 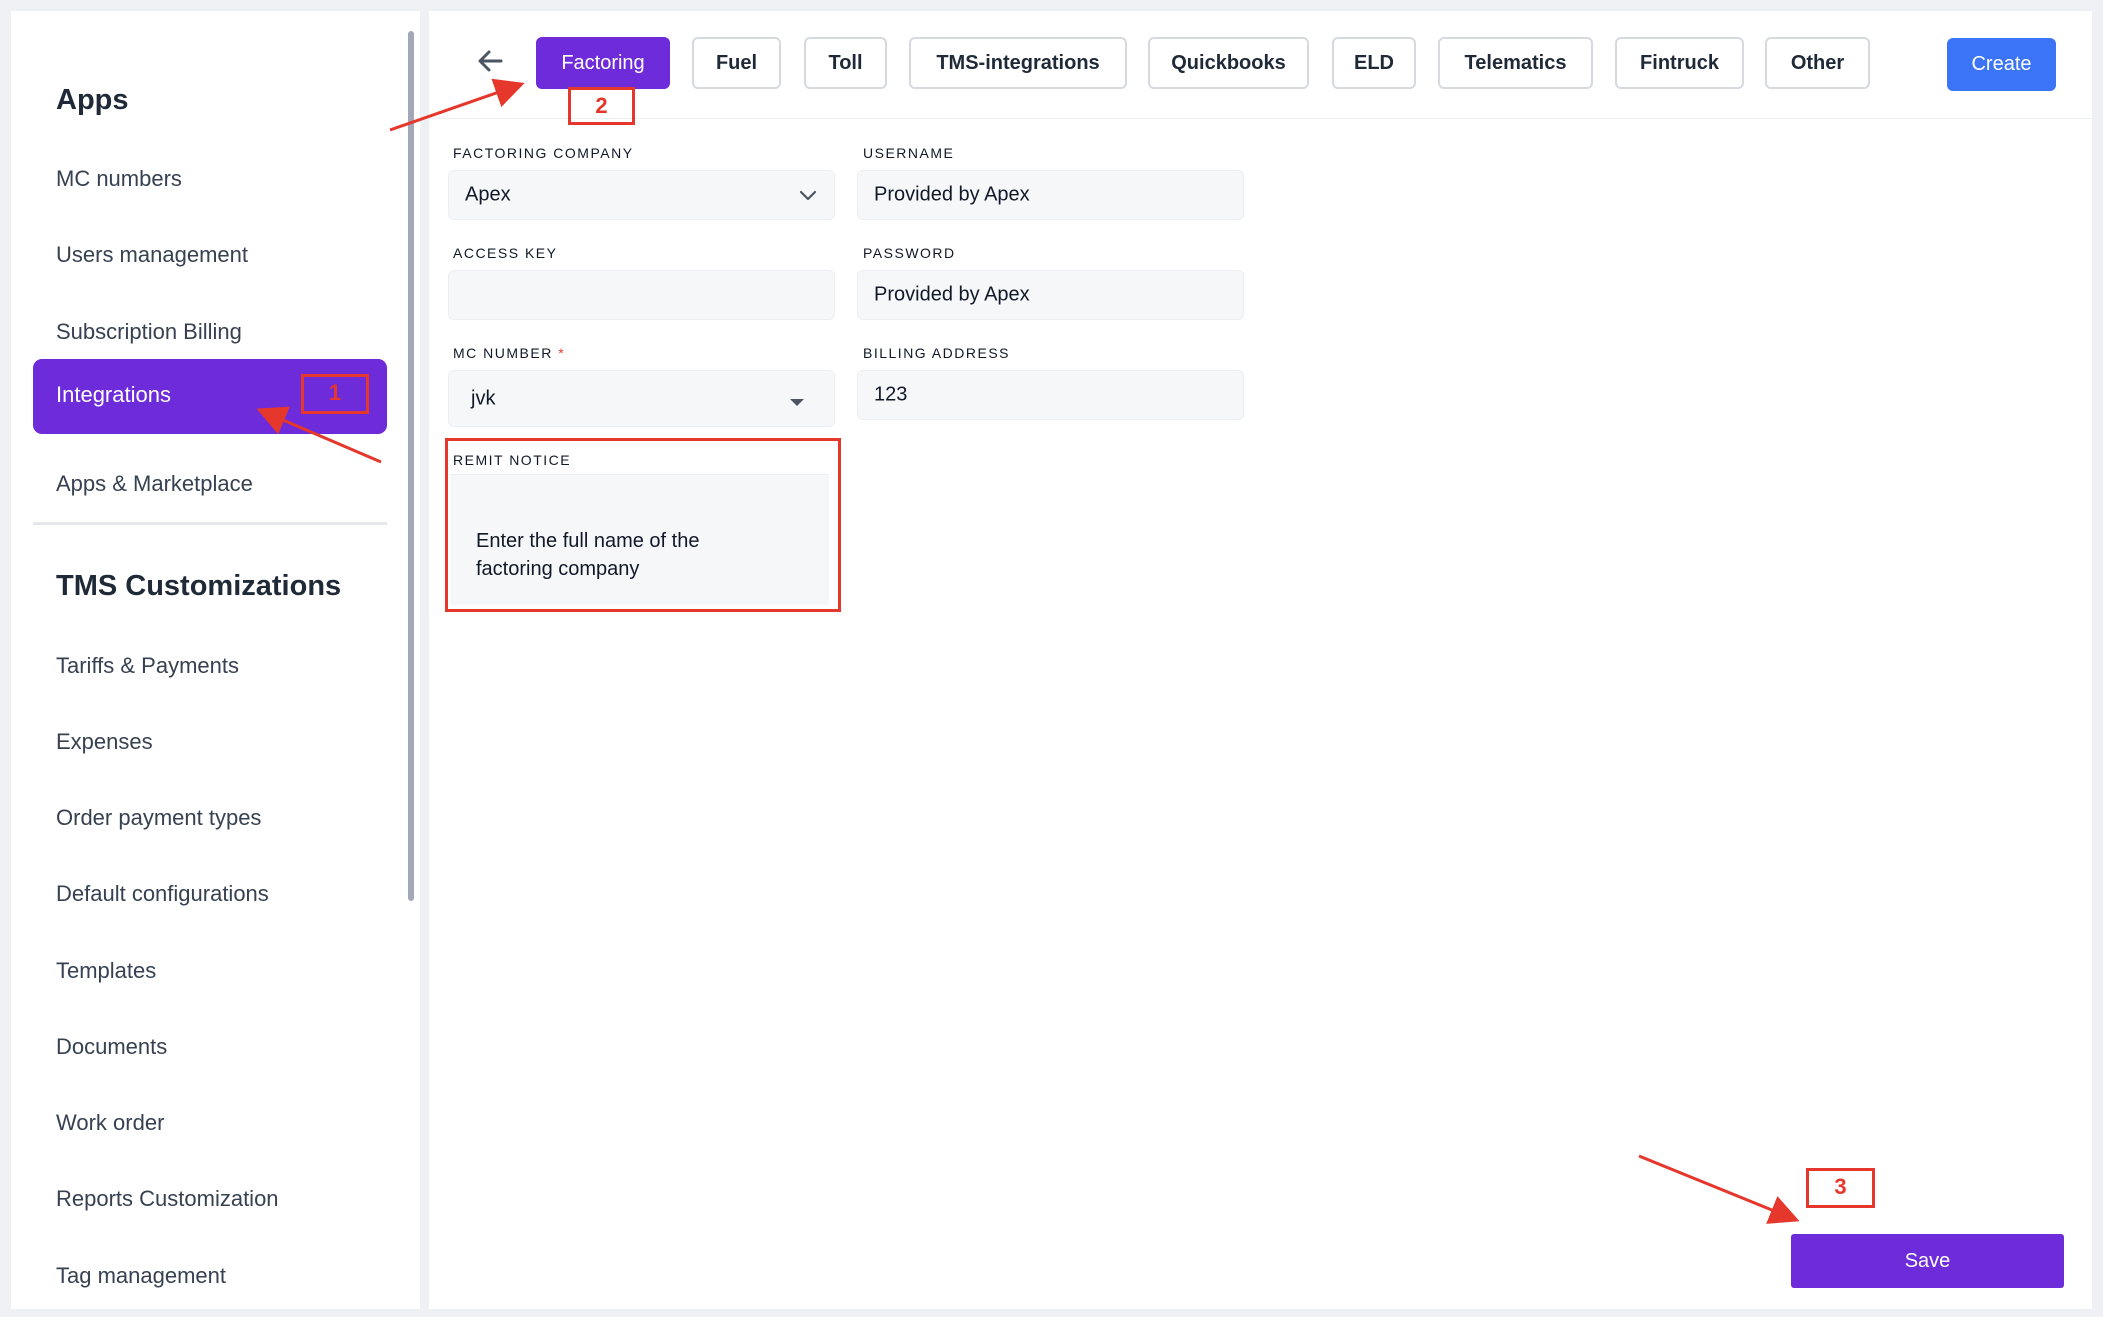 What do you see at coordinates (1050, 195) in the screenshot?
I see `username-field: Provided by Apex` at bounding box center [1050, 195].